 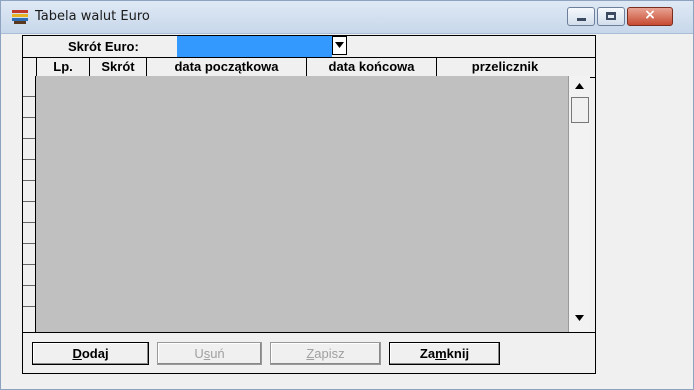 I want to click on column-header-start-date: data początkowa, so click(x=227, y=67).